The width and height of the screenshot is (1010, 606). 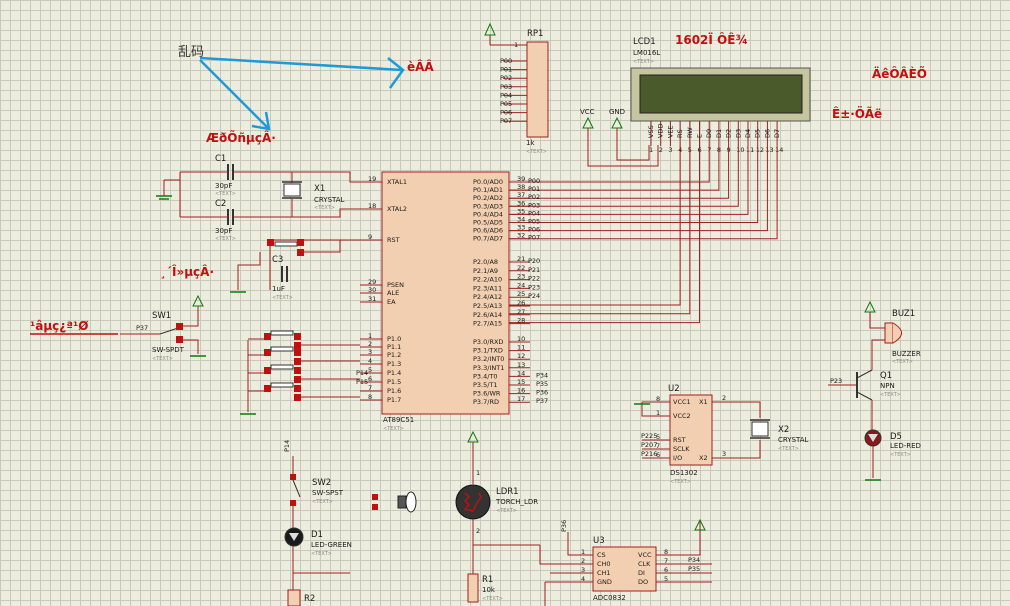 What do you see at coordinates (711, 39) in the screenshot?
I see `lcd-title: 1602Ï ÔÊ¾` at bounding box center [711, 39].